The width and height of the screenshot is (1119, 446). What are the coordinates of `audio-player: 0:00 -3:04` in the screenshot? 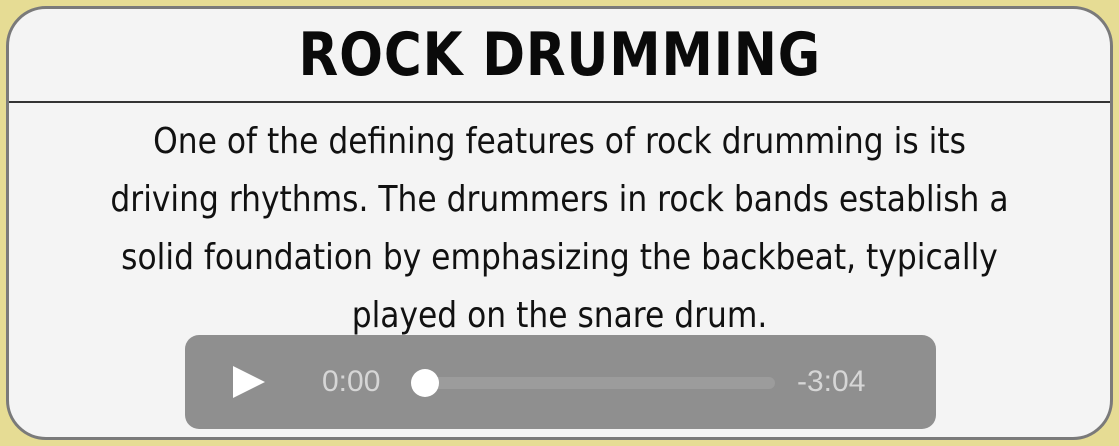 It's located at (560, 382).